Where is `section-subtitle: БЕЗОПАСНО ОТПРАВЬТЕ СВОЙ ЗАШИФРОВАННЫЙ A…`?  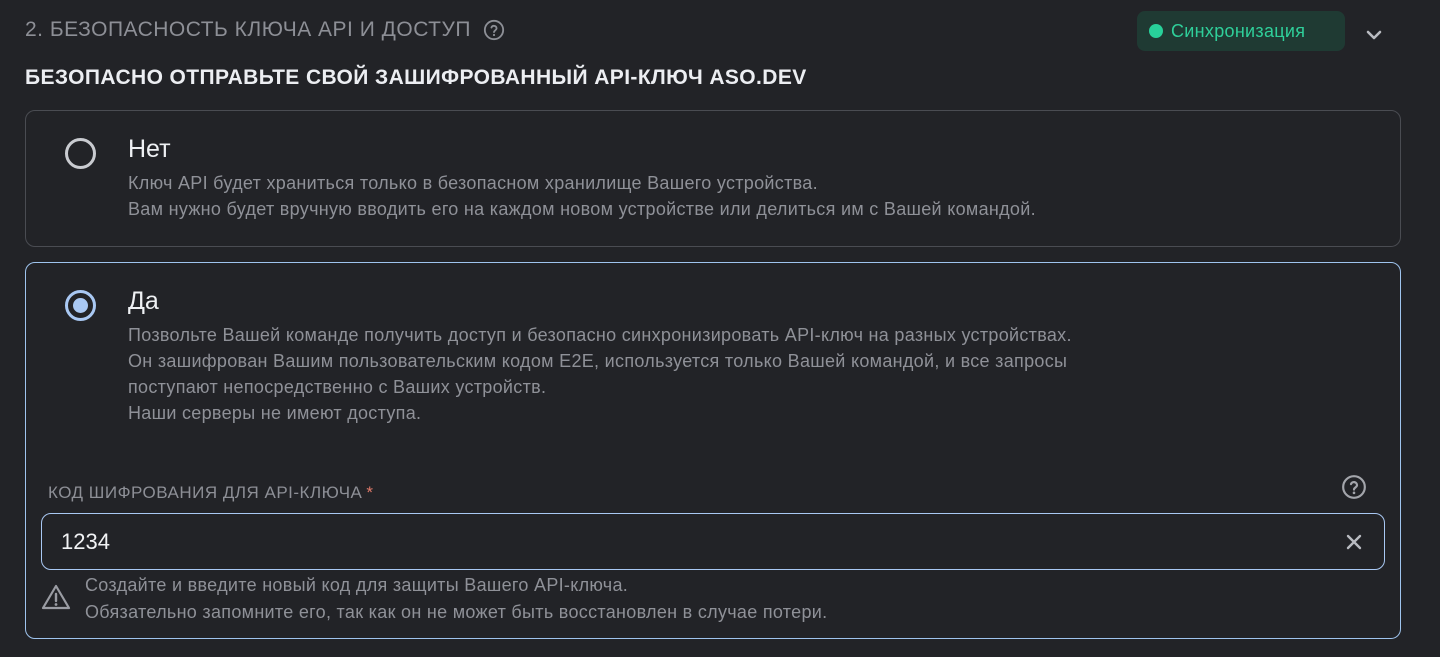 section-subtitle: БЕЗОПАСНО ОТПРАВЬТЕ СВОЙ ЗАШИФРОВАННЫЙ A… is located at coordinates (416, 77).